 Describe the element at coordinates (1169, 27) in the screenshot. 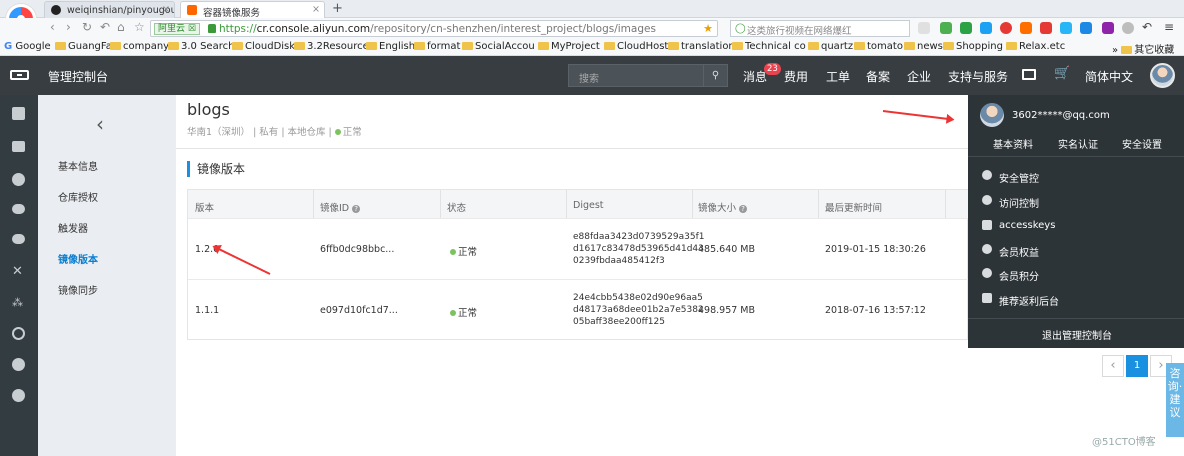

I see `menu-icon: ≡` at that location.